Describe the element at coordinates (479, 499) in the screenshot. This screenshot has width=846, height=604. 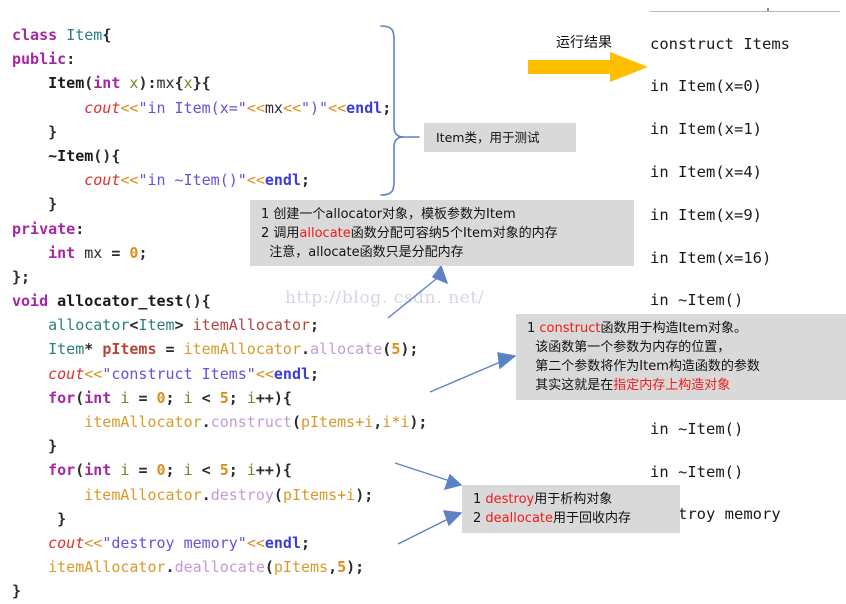
I see `callout-destroy-line1-a: 1` at that location.